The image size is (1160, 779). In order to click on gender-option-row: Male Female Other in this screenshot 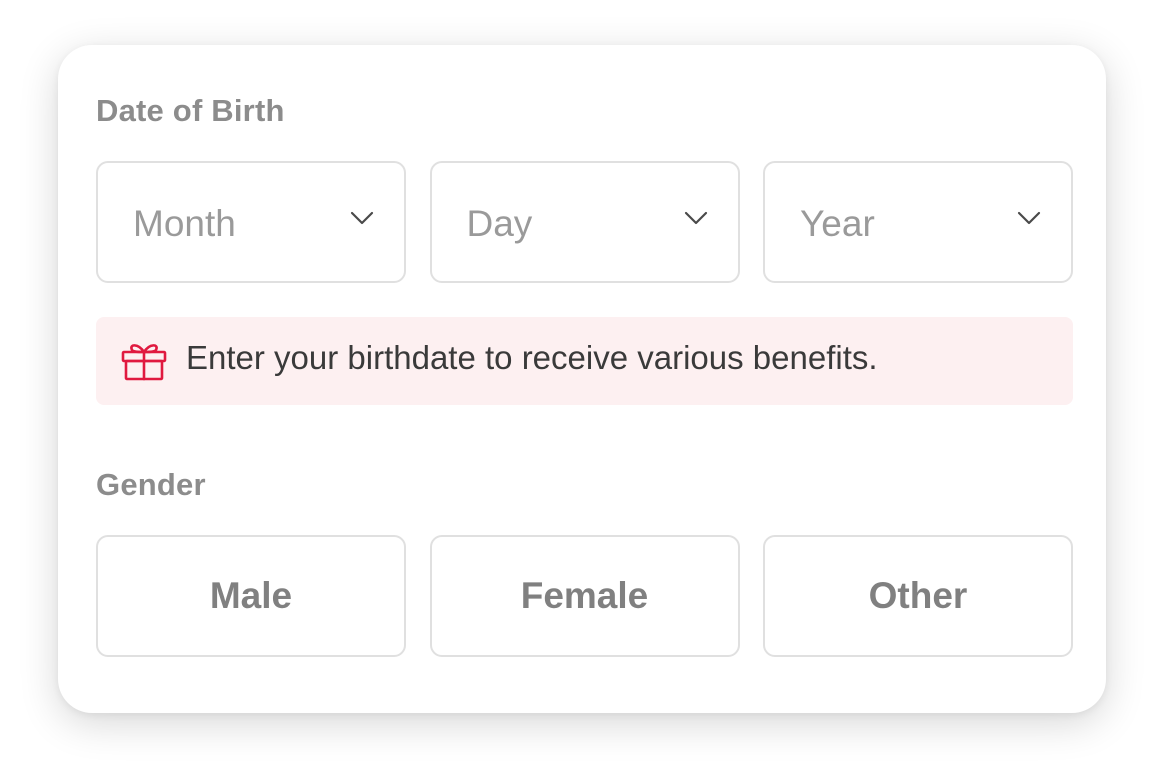, I will do `click(584, 596)`.